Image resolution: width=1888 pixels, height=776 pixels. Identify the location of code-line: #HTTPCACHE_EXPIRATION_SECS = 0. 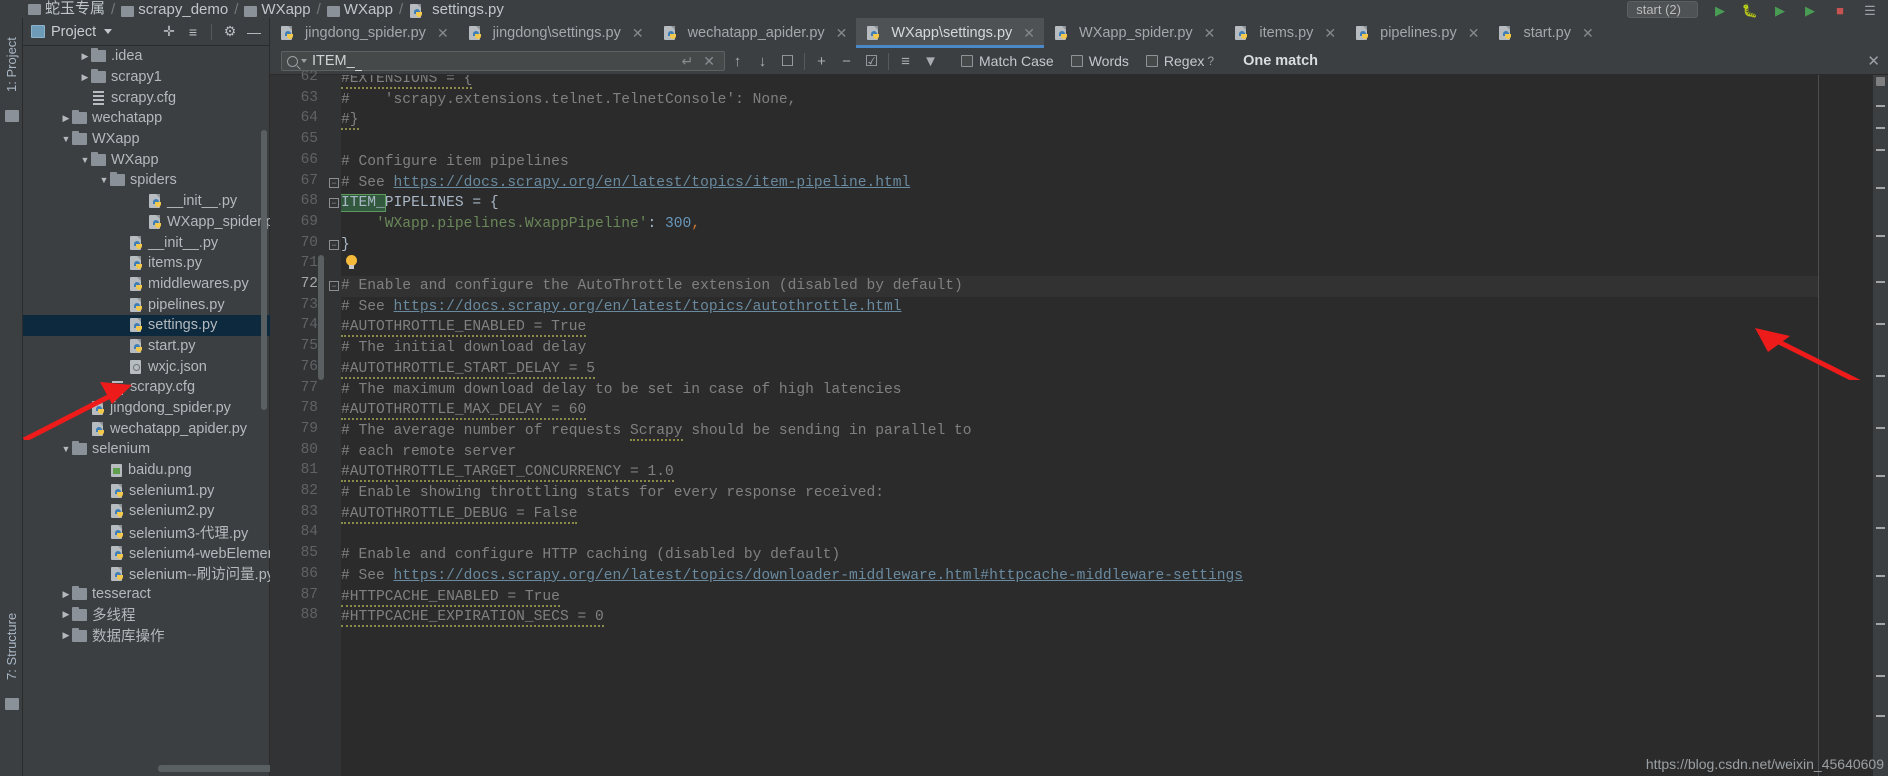
(472, 617).